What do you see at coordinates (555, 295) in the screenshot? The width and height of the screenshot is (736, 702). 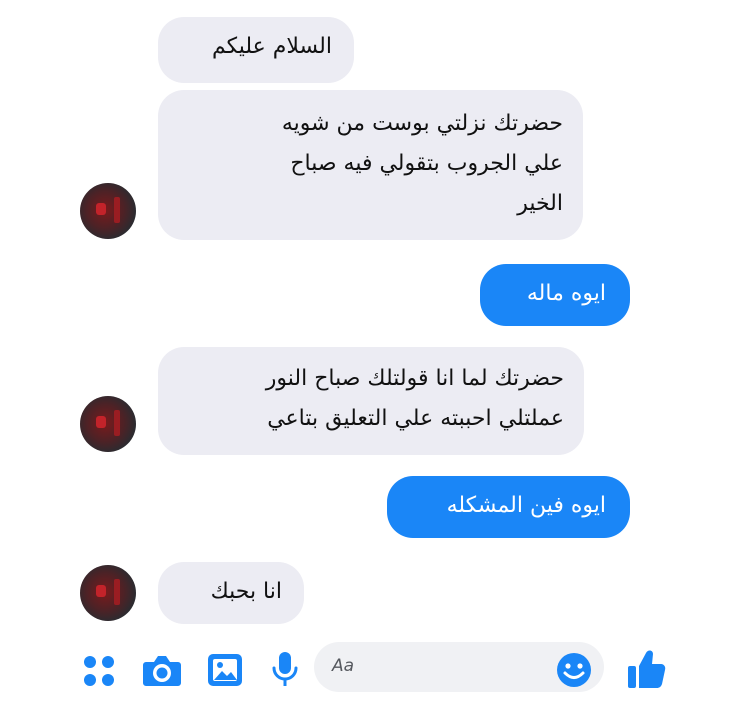 I see `message-bubble-outgoing: ايوه ماله` at bounding box center [555, 295].